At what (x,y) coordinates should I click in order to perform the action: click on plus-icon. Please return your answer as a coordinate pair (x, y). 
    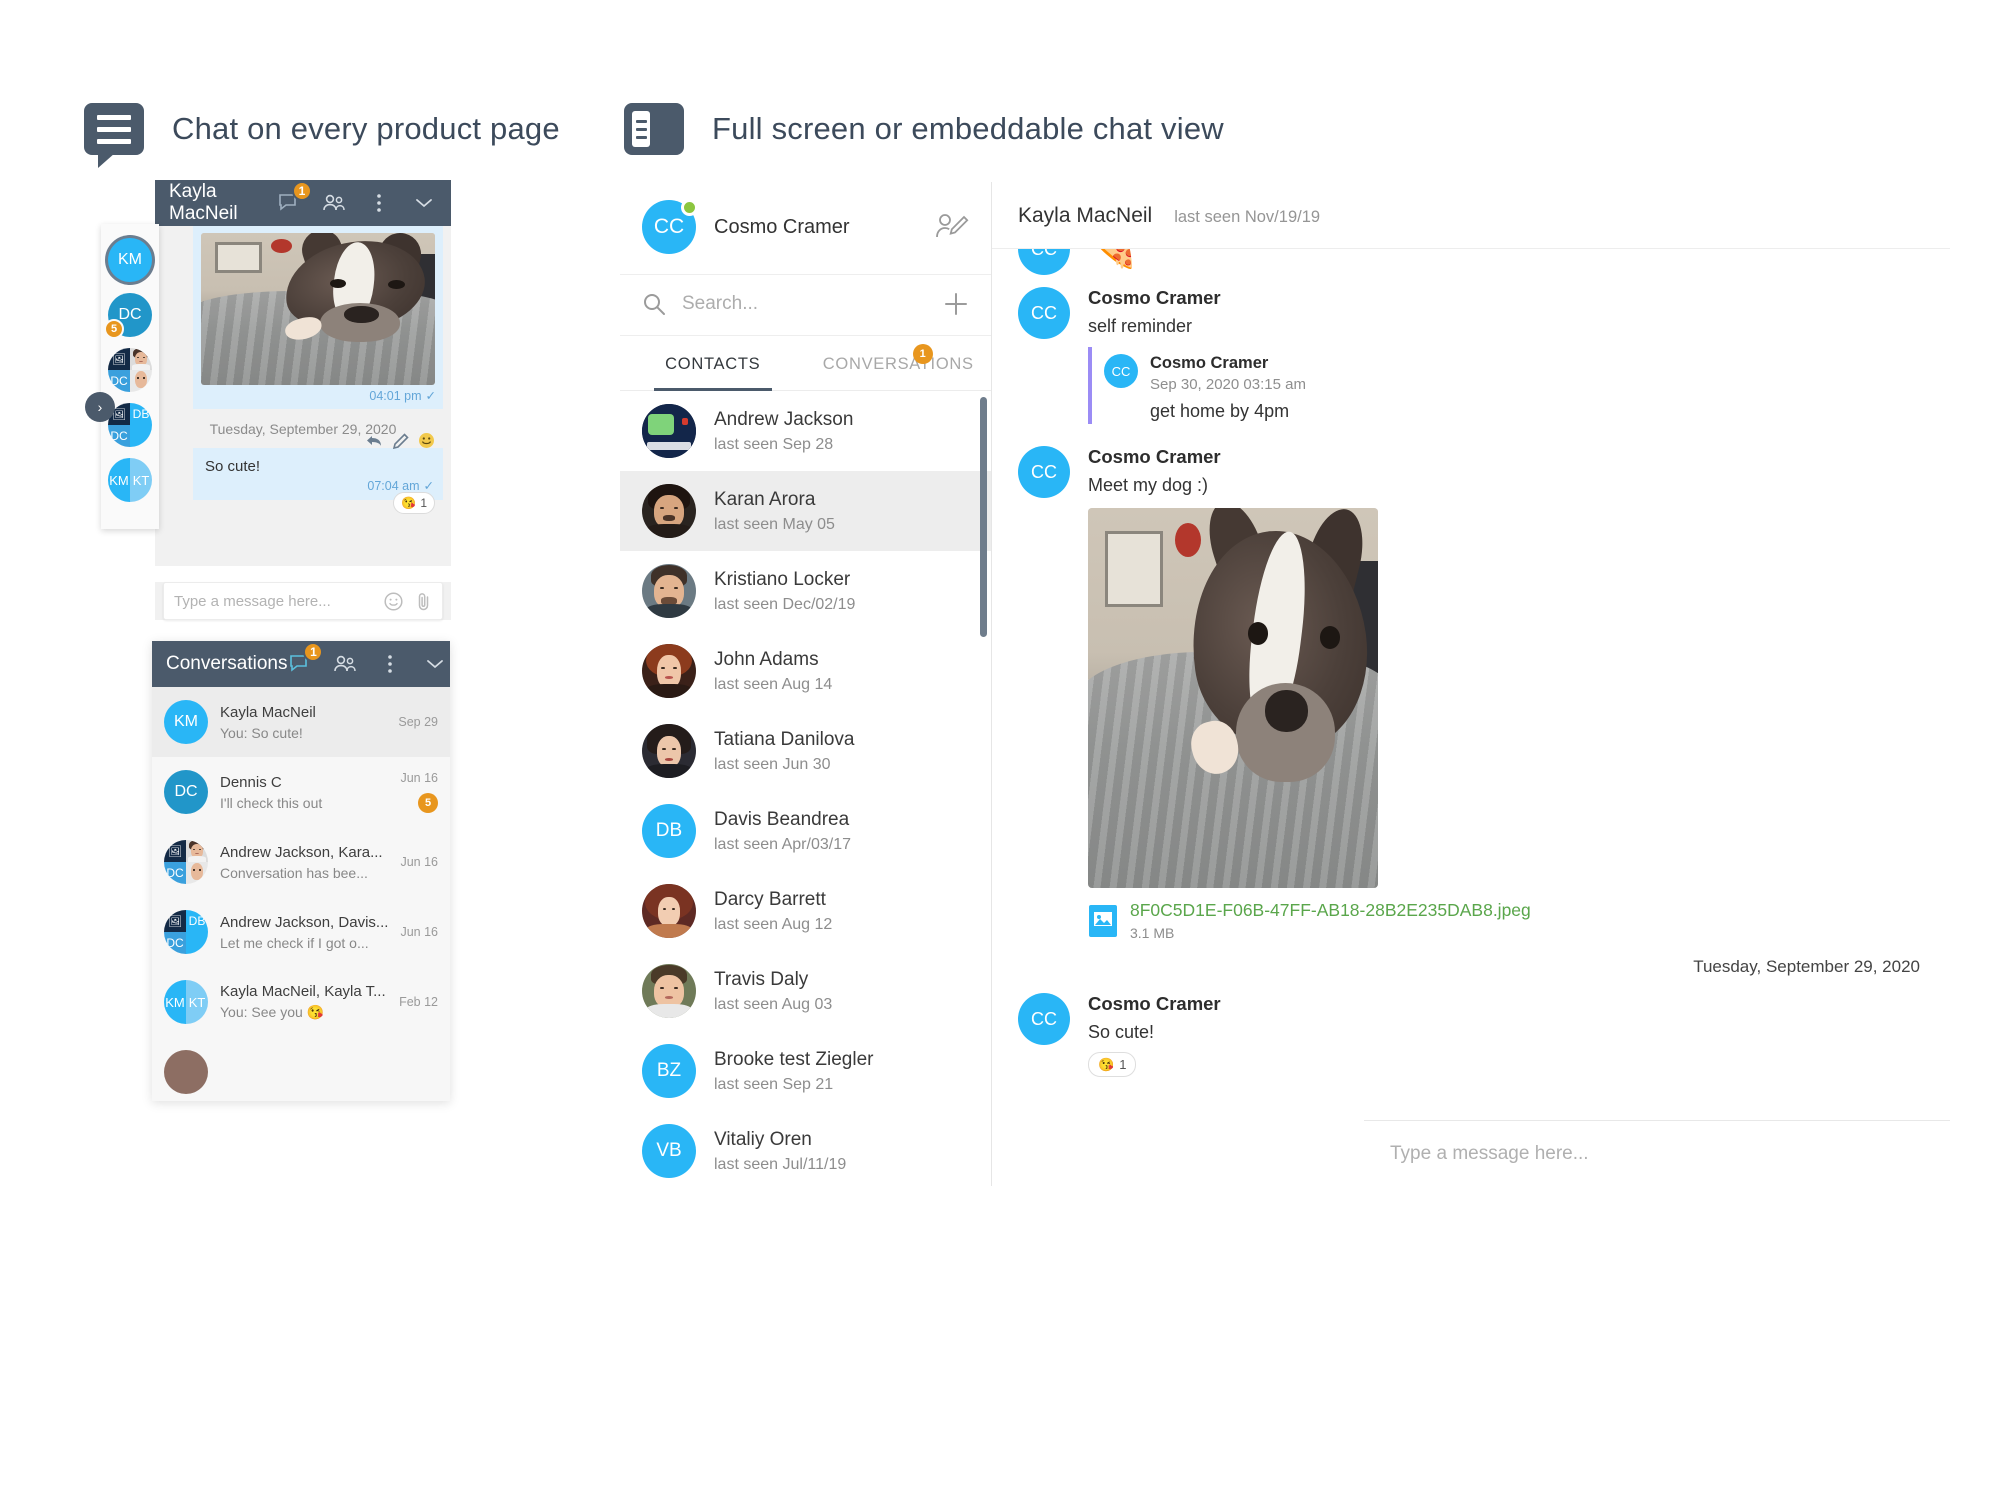
    Looking at the image, I should click on (956, 304).